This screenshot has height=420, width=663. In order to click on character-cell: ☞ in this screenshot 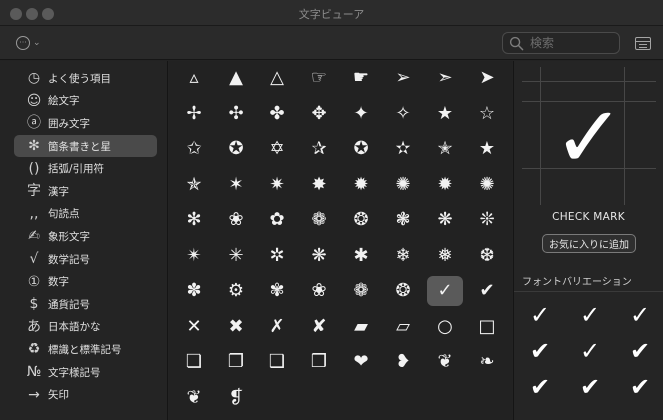, I will do `click(319, 78)`.